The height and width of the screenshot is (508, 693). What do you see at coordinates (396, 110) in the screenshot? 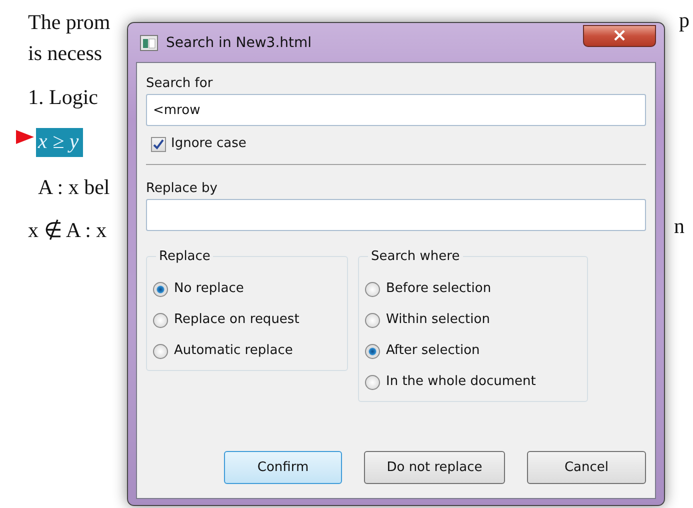
I see `search-field: <mrow` at bounding box center [396, 110].